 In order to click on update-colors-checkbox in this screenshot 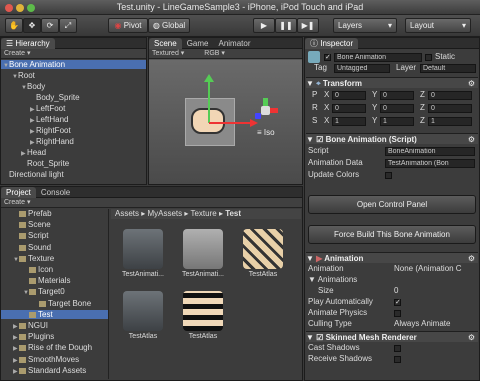, I will do `click(388, 175)`.